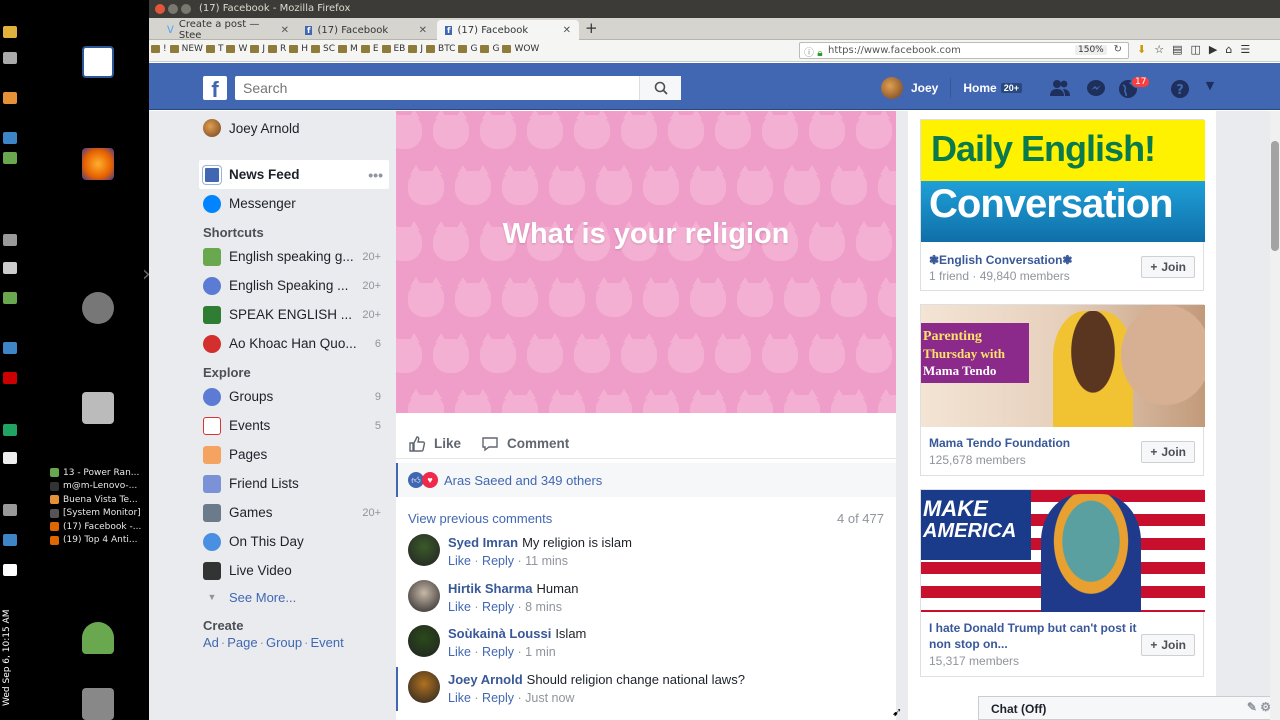 Image resolution: width=1280 pixels, height=720 pixels. What do you see at coordinates (964, 50) in the screenshot?
I see `url-bar: ⓘ 🔒︎ https://www.facebook.com 150% ↻` at bounding box center [964, 50].